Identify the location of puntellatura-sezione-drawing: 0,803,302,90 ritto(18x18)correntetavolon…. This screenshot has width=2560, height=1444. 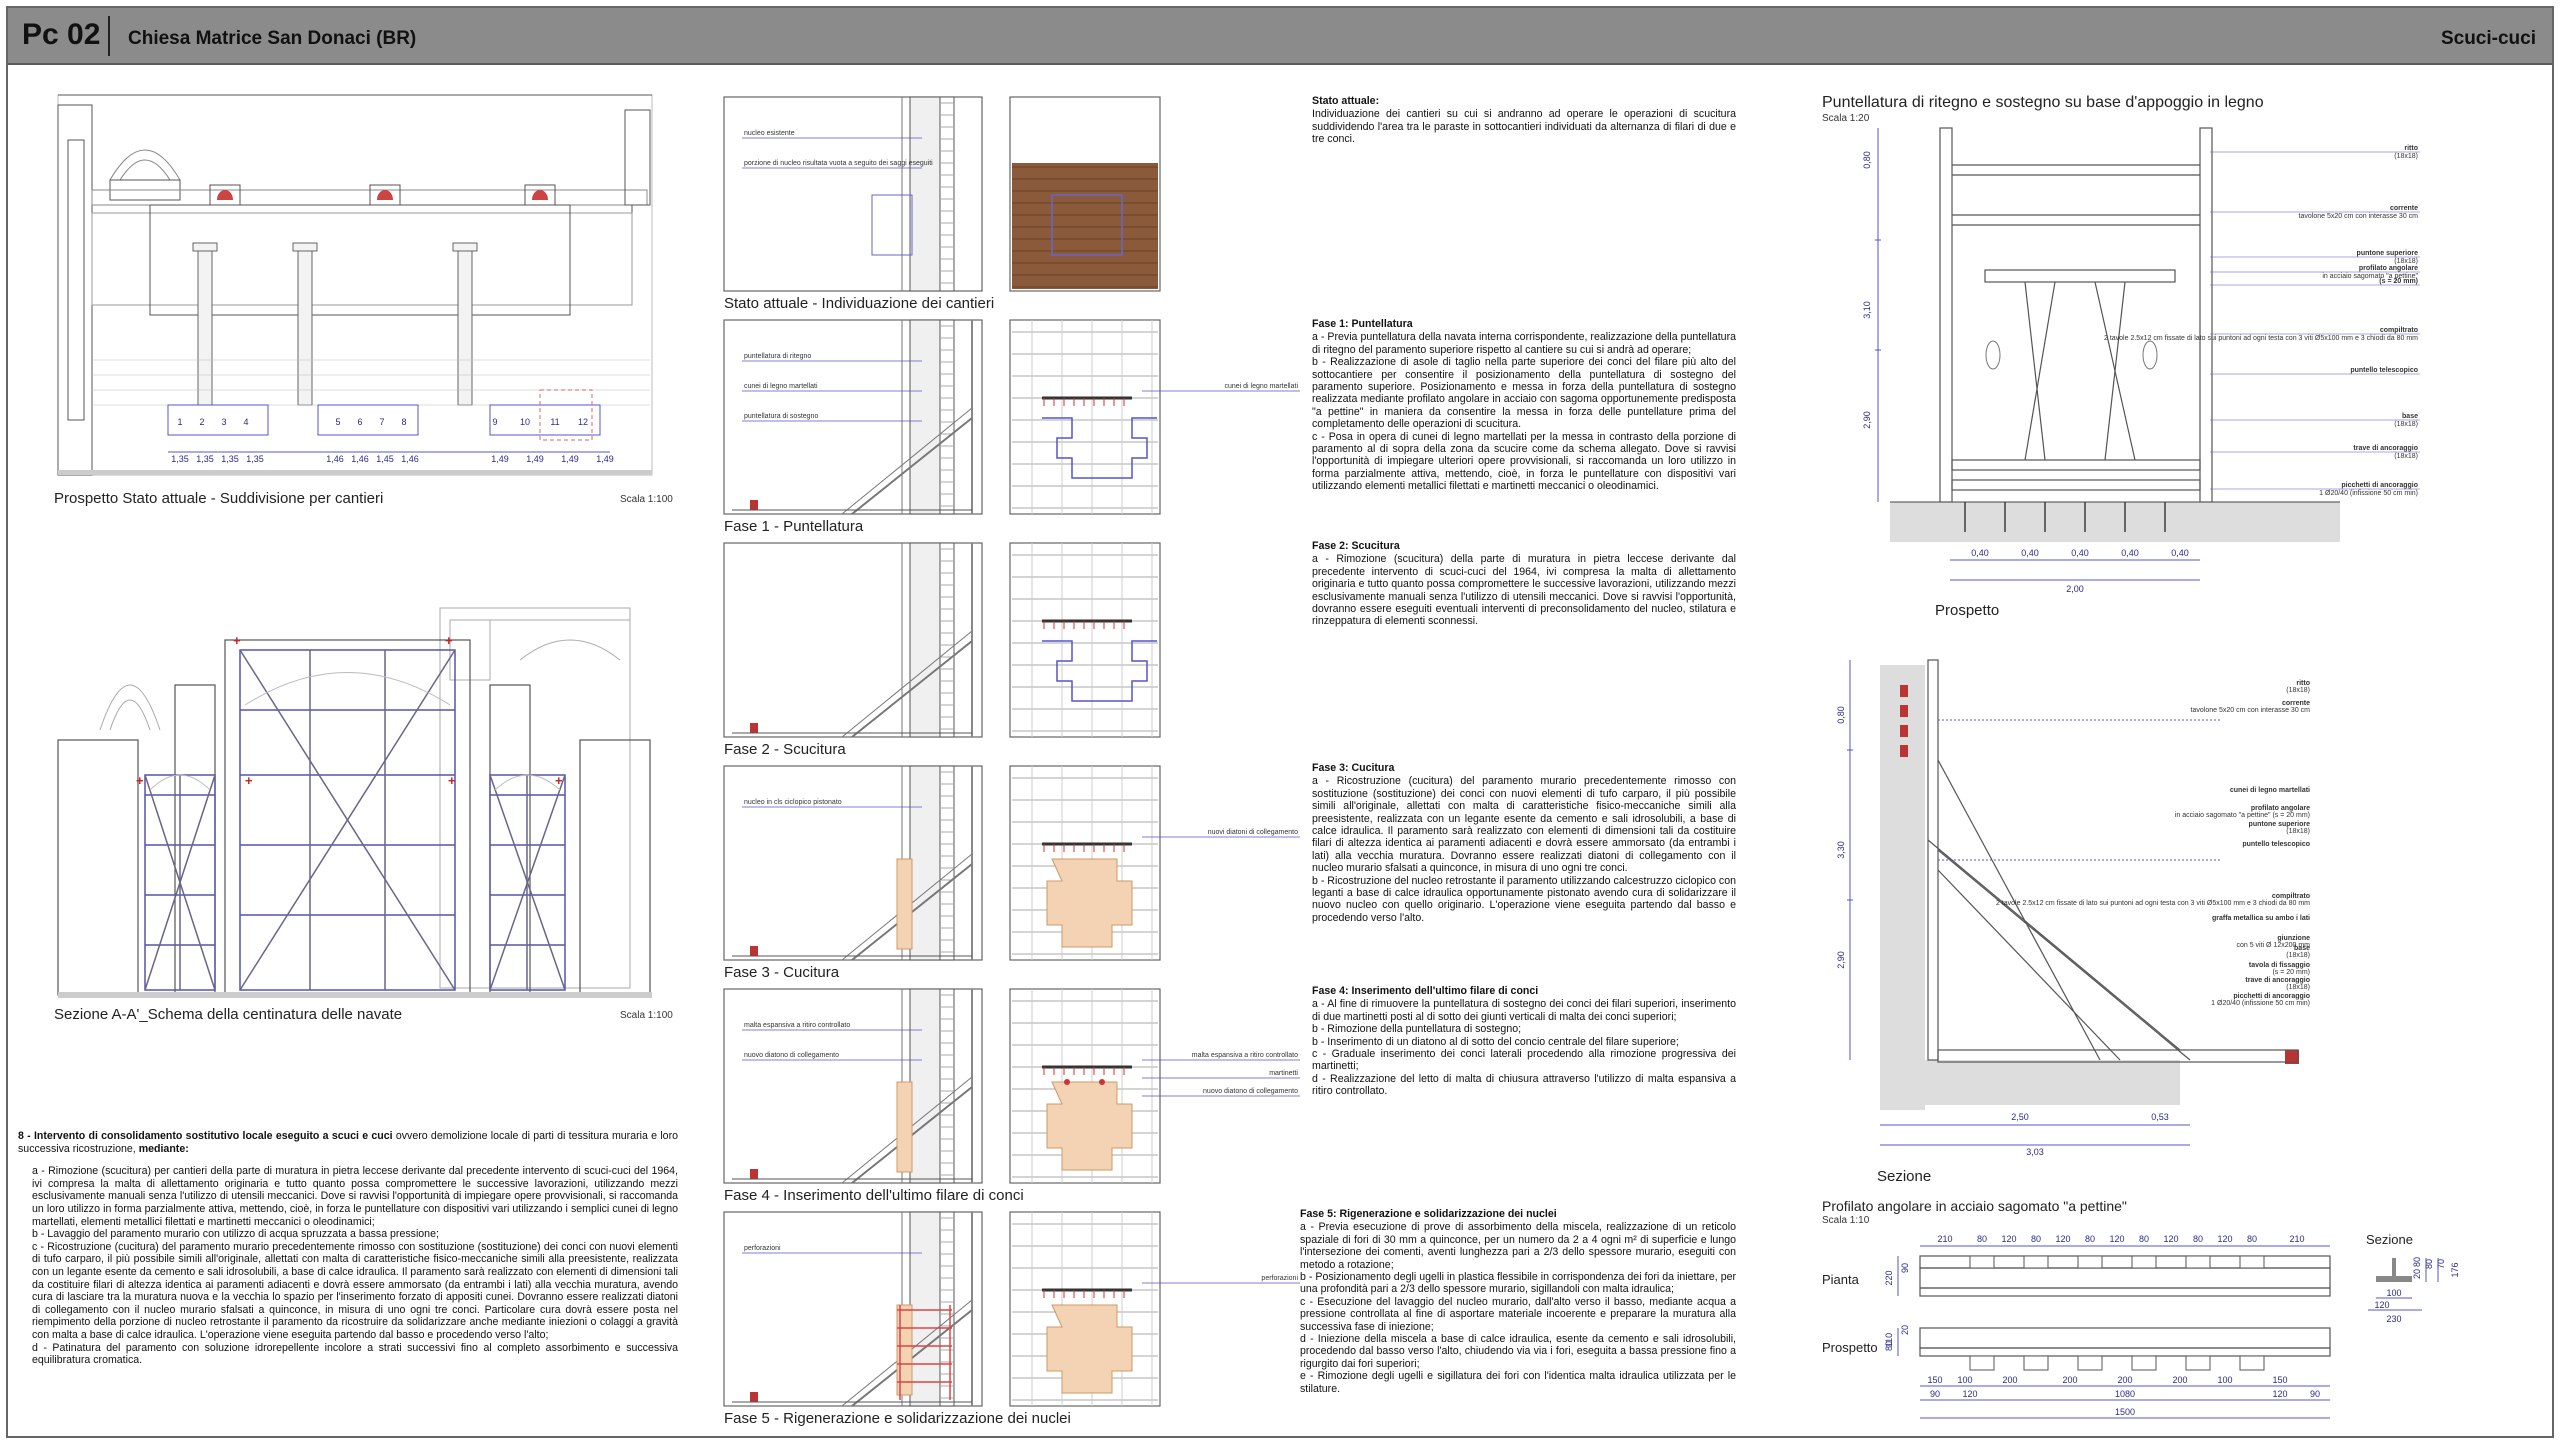
(2073, 908).